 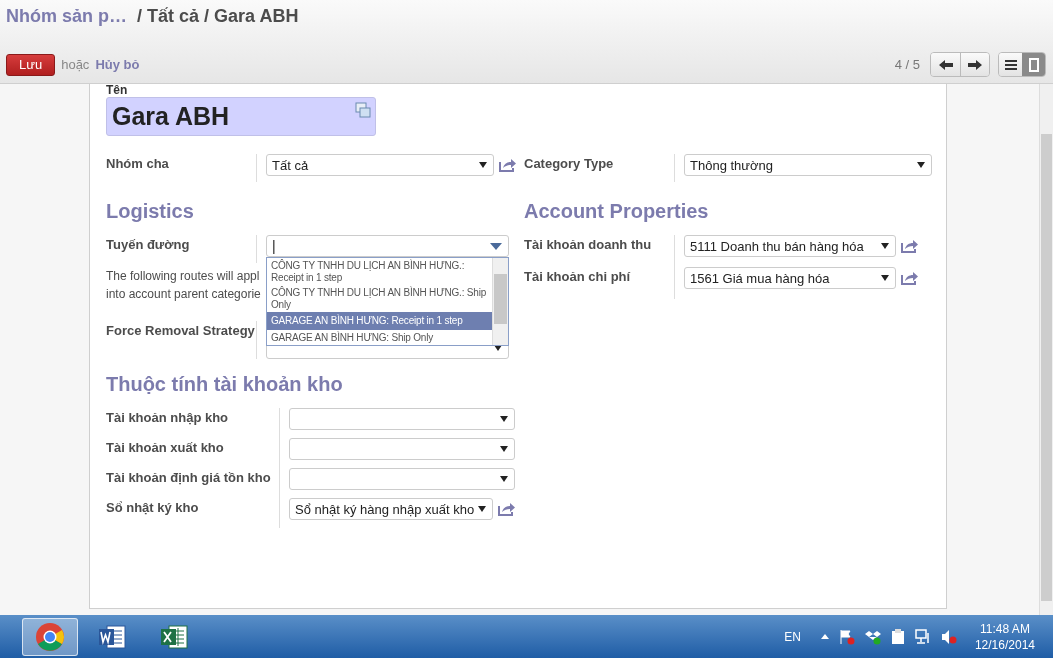 I want to click on select-field: 5111 Doanh thu bán hàng hóa, so click(x=790, y=246).